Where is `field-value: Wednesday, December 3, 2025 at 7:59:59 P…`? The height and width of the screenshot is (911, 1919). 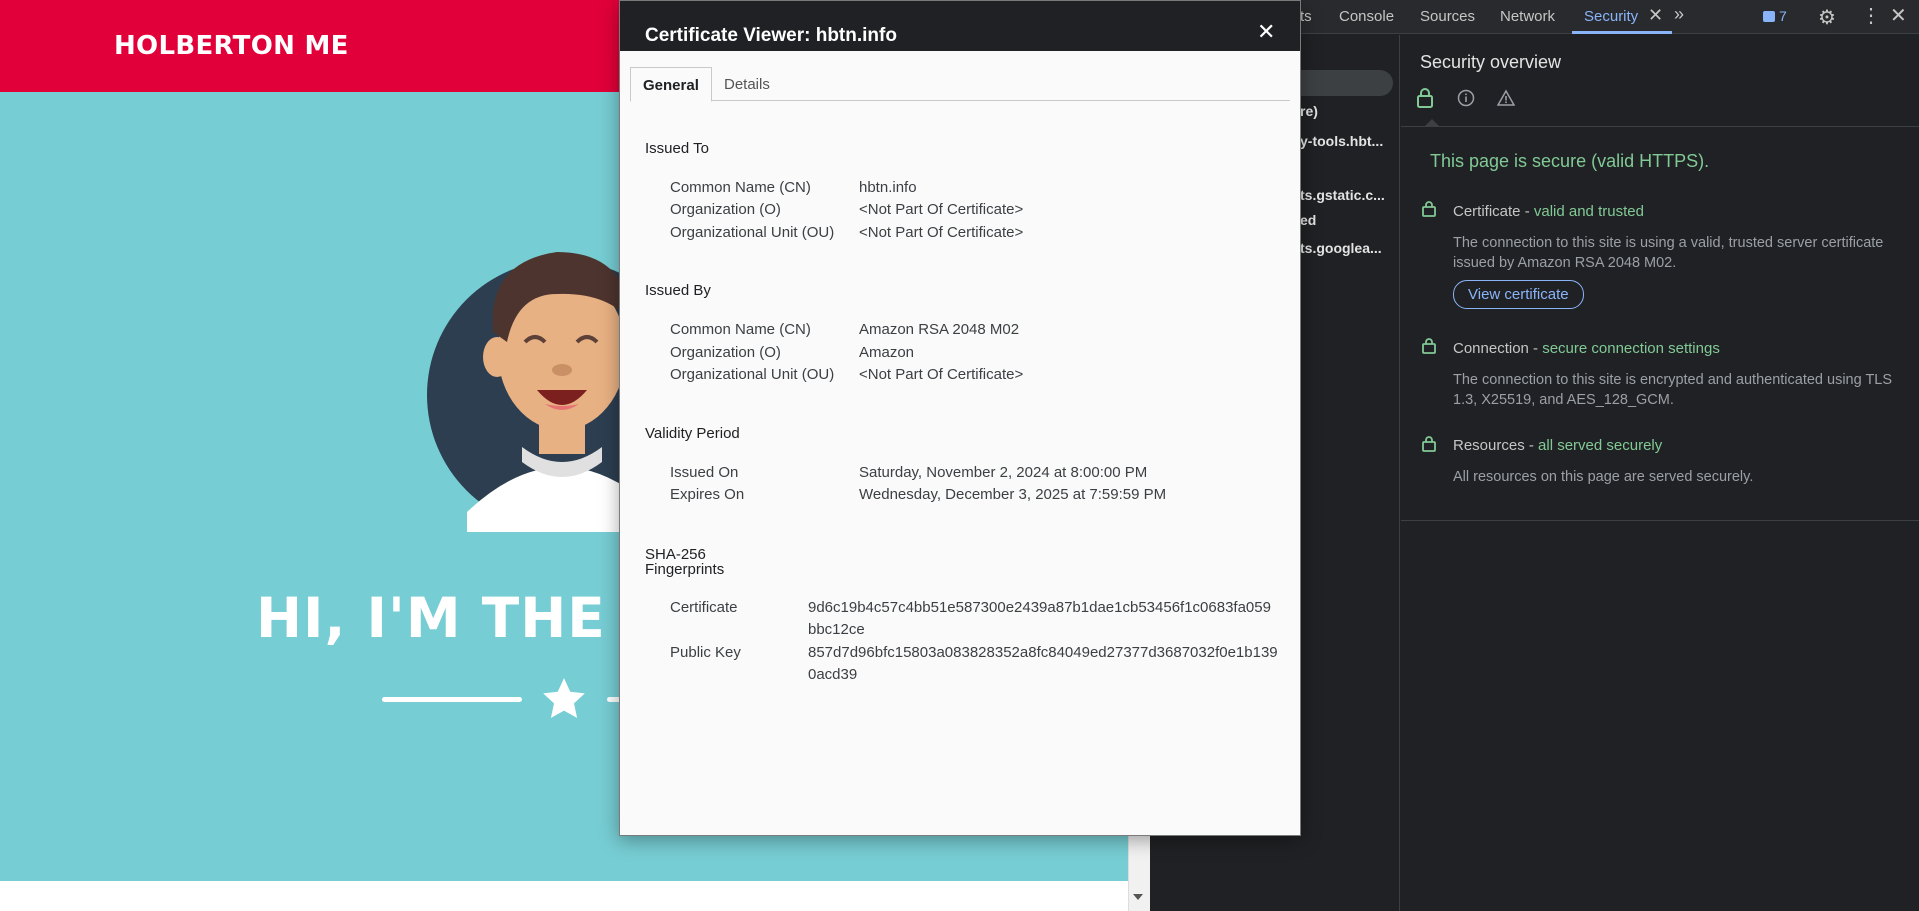
field-value: Wednesday, December 3, 2025 at 7:59:59 P… is located at coordinates (1013, 494).